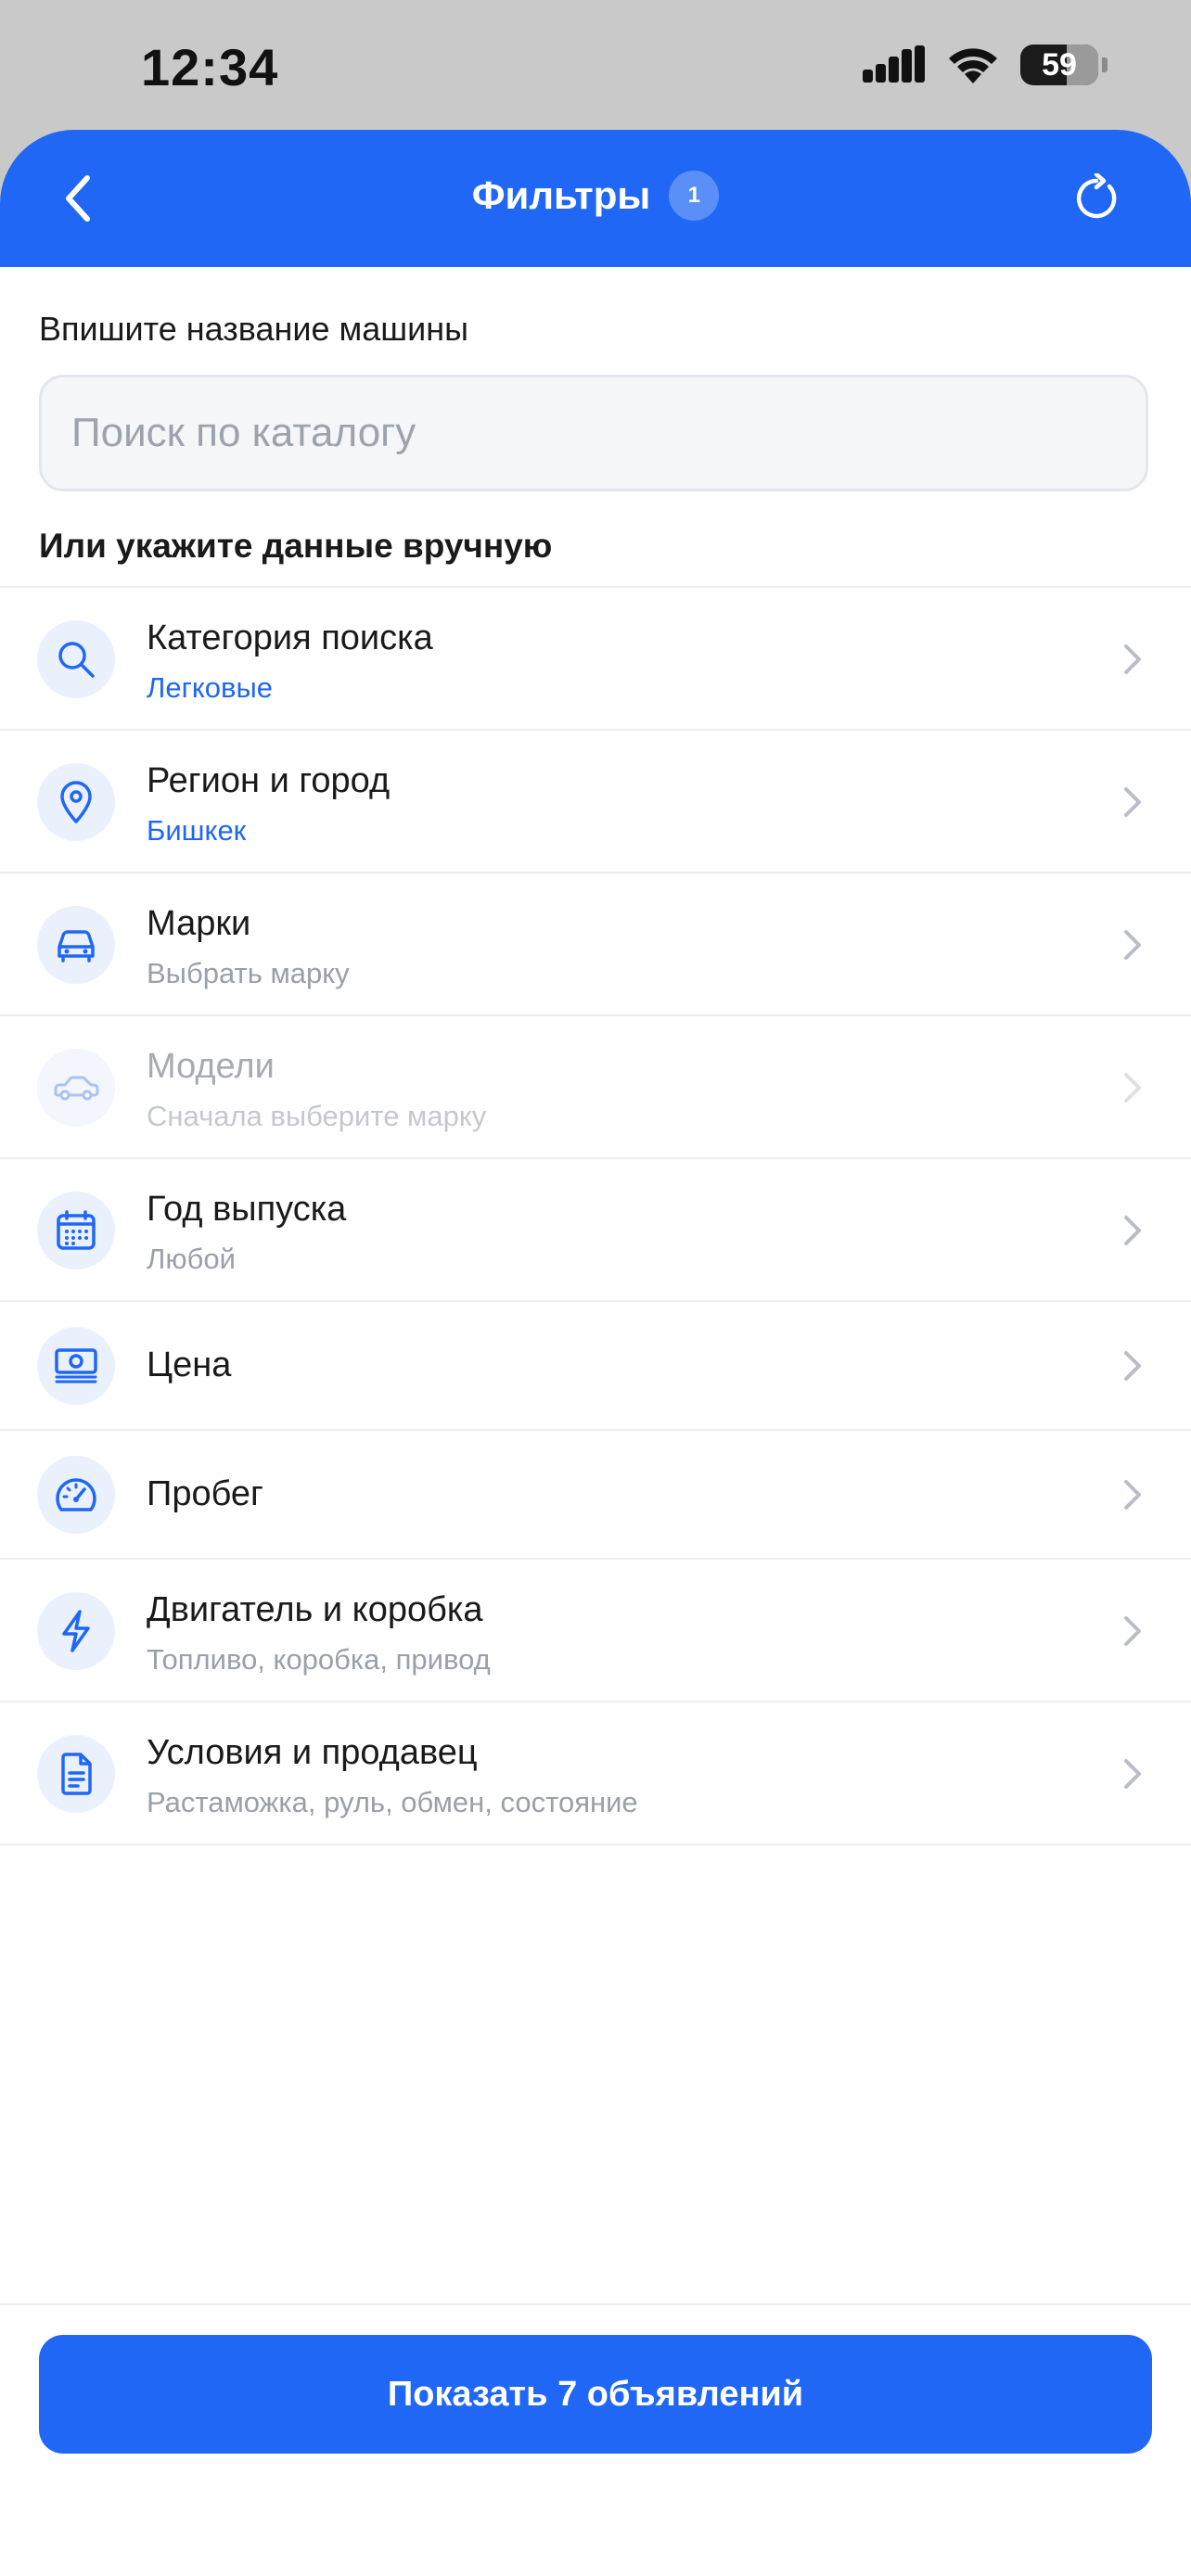 This screenshot has height=2576, width=1191. I want to click on show-results-button: Показать 7 объявлений, so click(595, 2394).